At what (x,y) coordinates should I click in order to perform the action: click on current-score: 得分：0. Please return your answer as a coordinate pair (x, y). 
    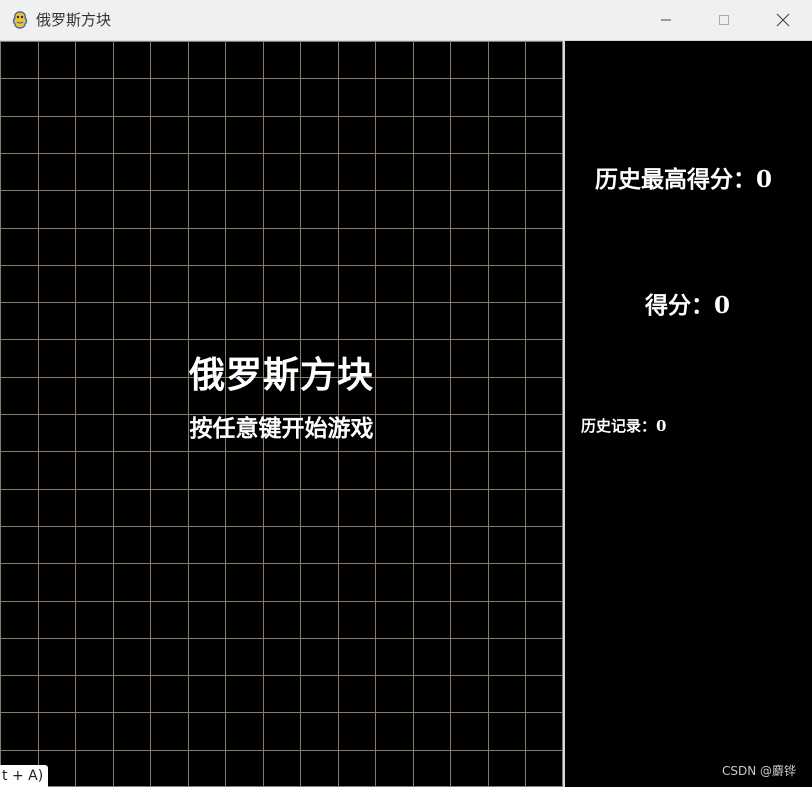
    Looking at the image, I should click on (687, 306).